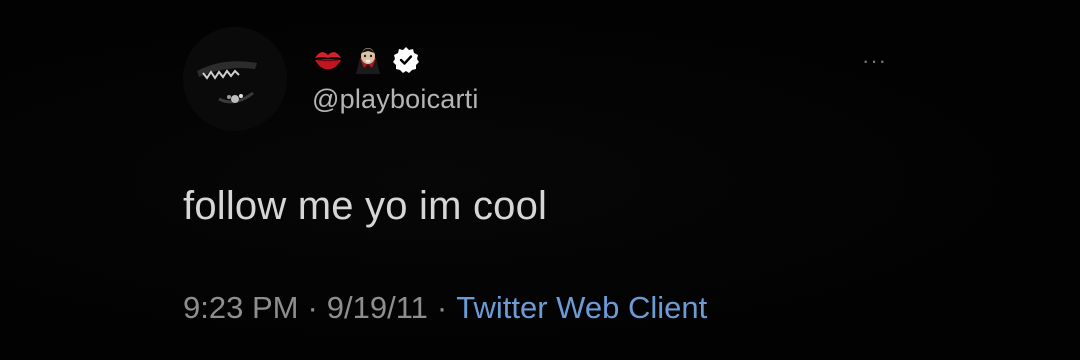 This screenshot has width=1080, height=360. Describe the element at coordinates (581, 308) in the screenshot. I see `tweet-source-link: Twitter Web Client` at that location.